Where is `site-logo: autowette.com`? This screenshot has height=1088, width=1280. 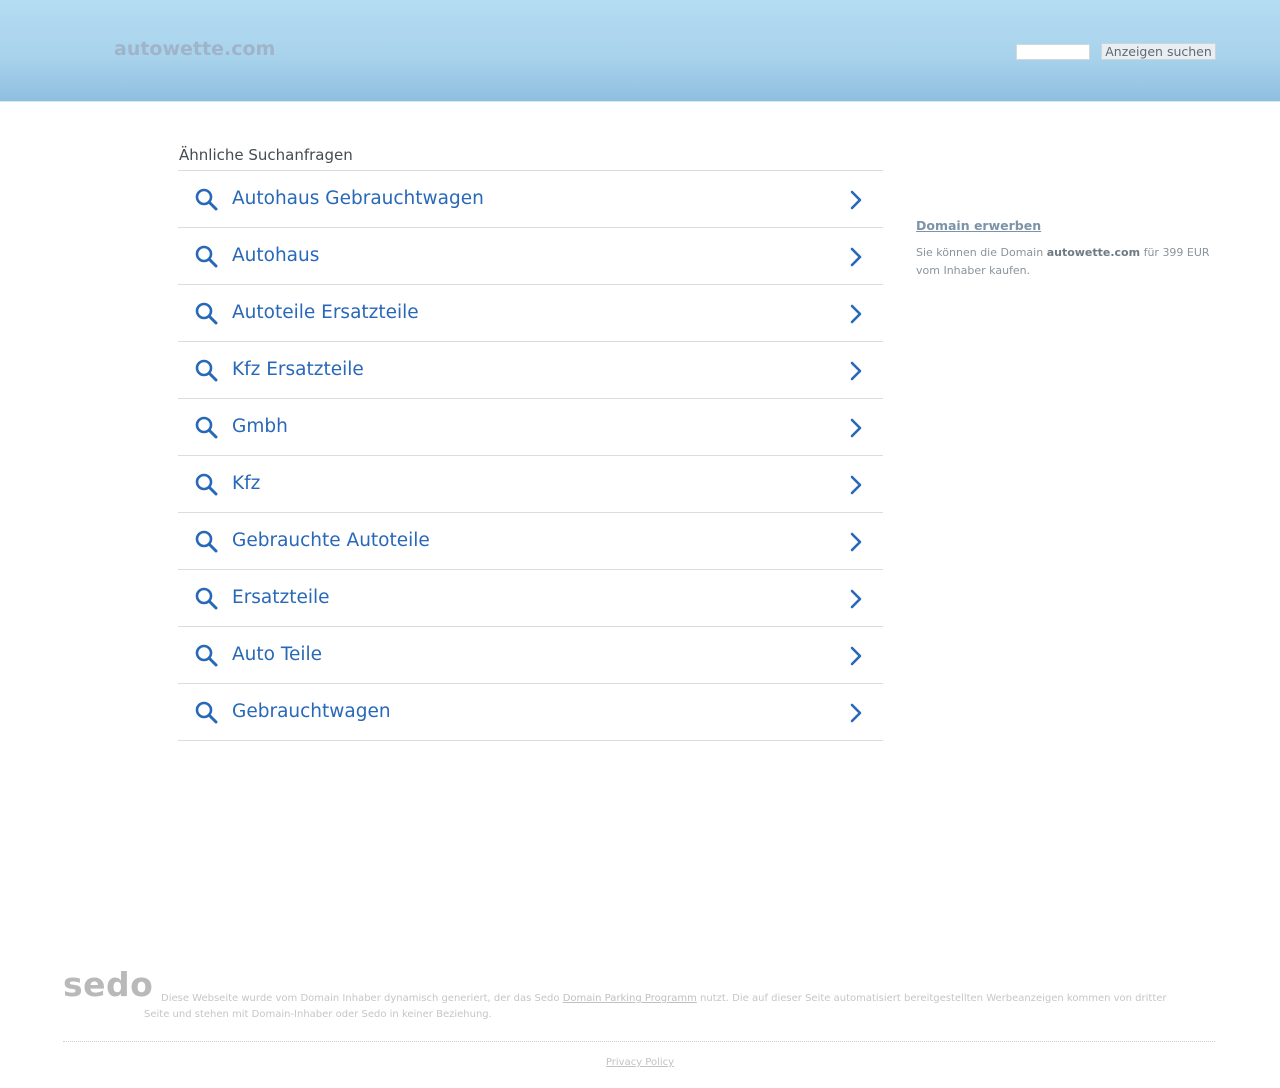 site-logo: autowette.com is located at coordinates (194, 49).